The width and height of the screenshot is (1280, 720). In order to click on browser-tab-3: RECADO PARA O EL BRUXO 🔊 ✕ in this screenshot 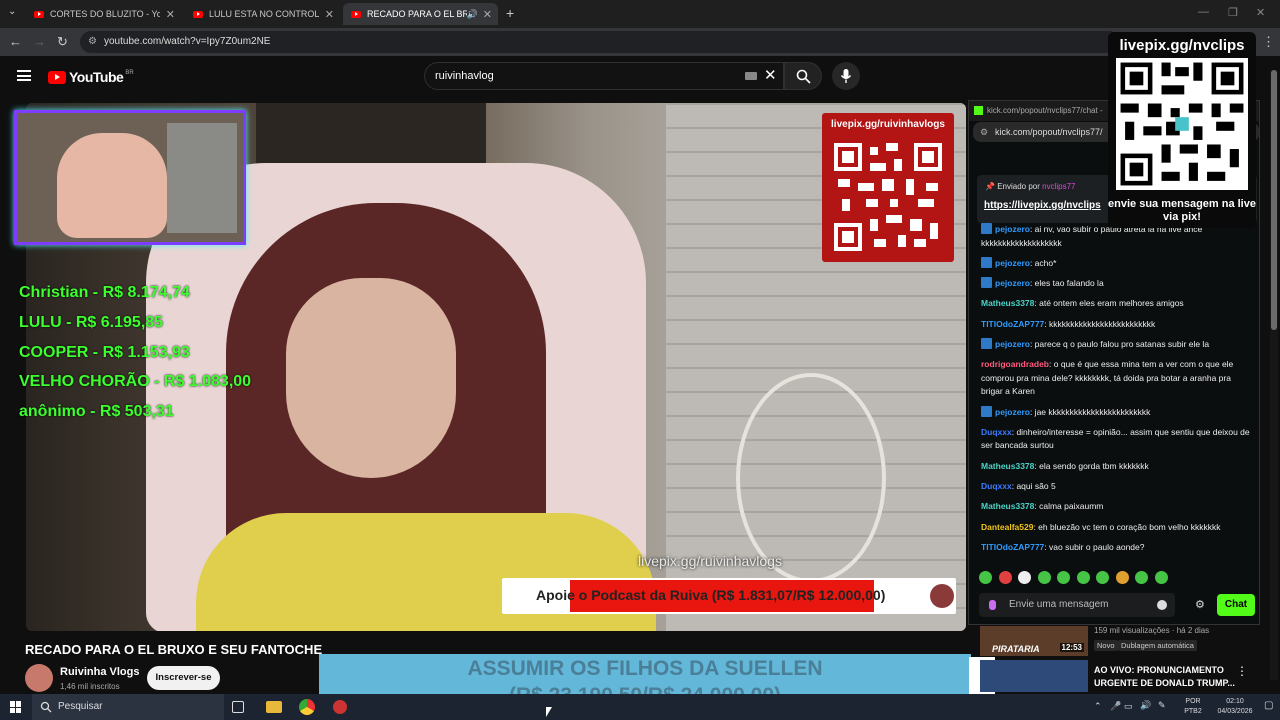, I will do `click(420, 14)`.